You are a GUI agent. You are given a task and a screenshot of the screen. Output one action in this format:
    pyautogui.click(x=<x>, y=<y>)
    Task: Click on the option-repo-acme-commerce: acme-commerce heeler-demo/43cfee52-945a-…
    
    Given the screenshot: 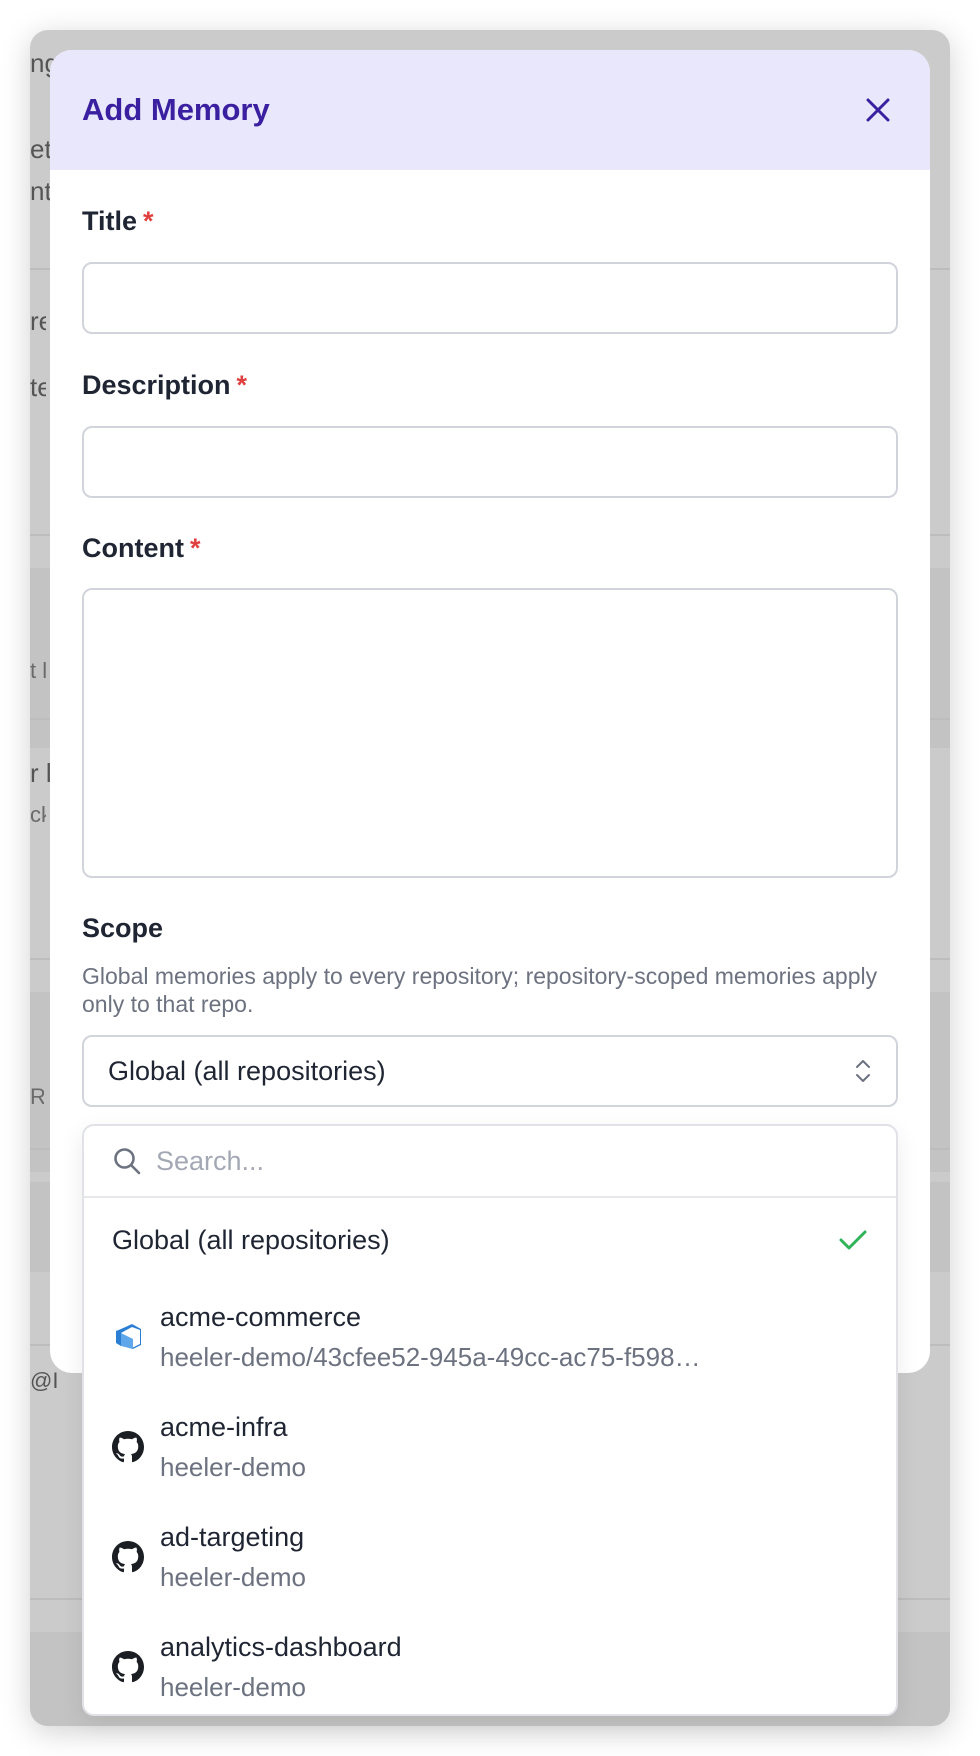 What is the action you would take?
    pyautogui.click(x=490, y=1337)
    